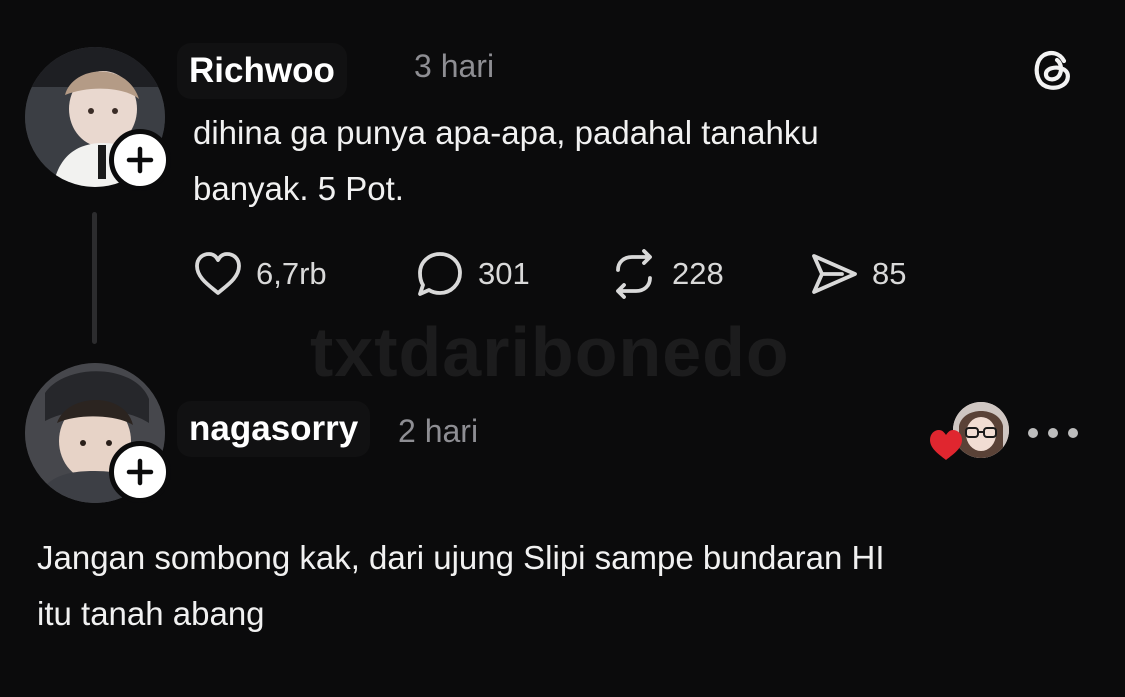 This screenshot has height=697, width=1125. Describe the element at coordinates (550, 352) in the screenshot. I see `watermark: txtdaribonedo` at that location.